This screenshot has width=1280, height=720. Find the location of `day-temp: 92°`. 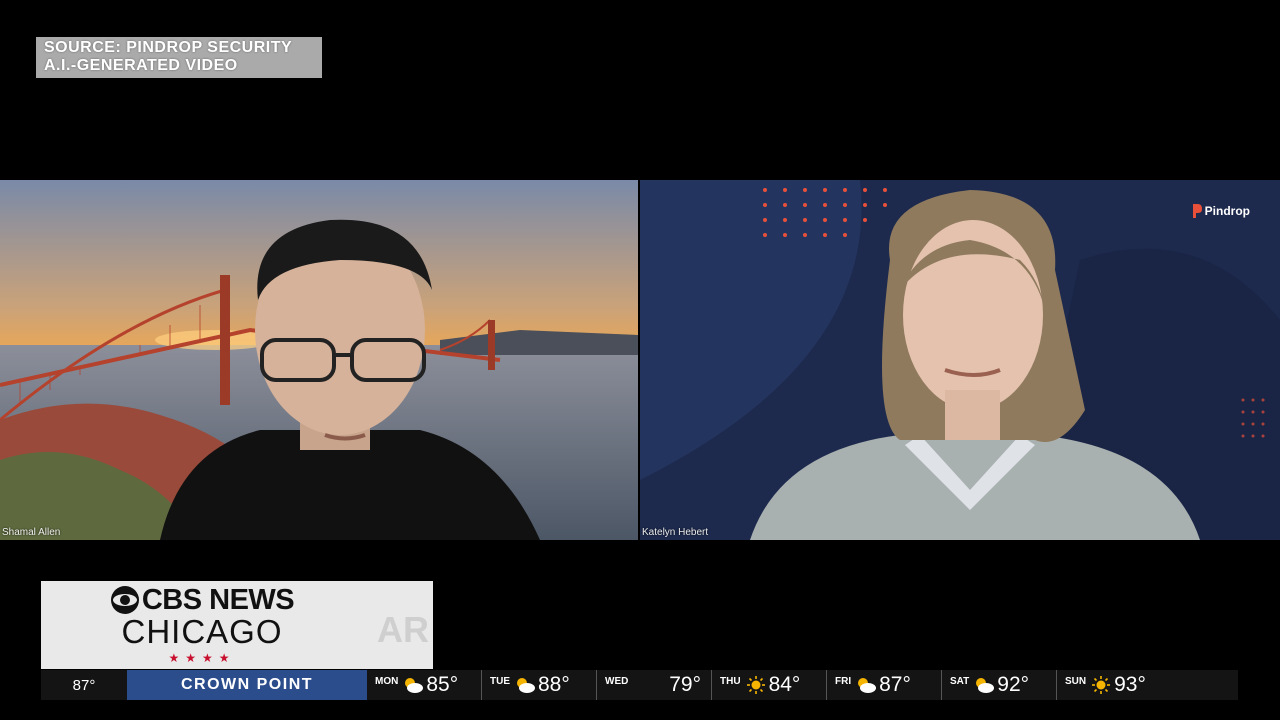

day-temp: 92° is located at coordinates (1013, 684).